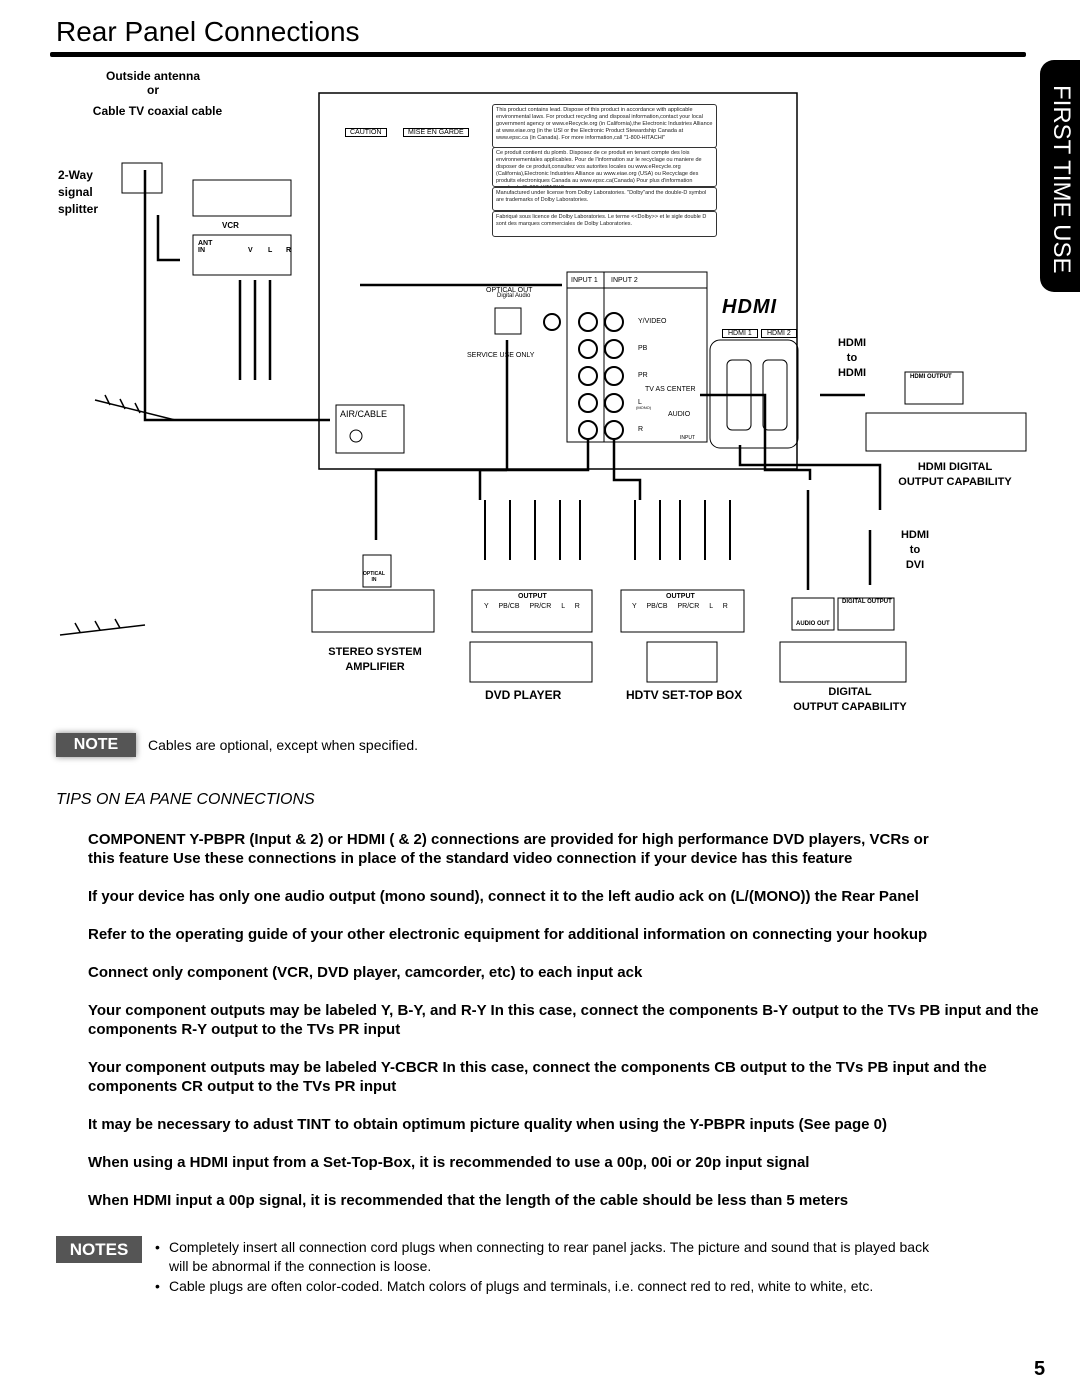  Describe the element at coordinates (644, 407) in the screenshot. I see `mono-label: (MONO)` at that location.